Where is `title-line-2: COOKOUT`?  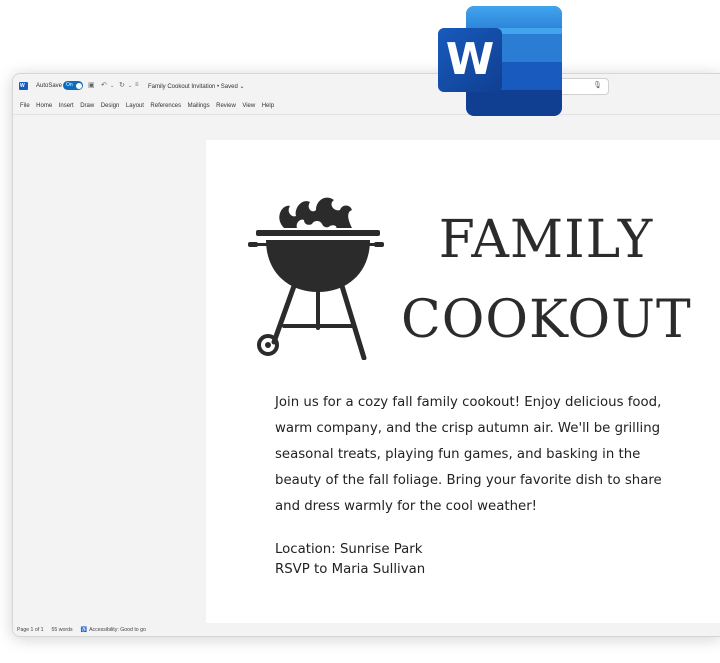 title-line-2: COOKOUT is located at coordinates (546, 320).